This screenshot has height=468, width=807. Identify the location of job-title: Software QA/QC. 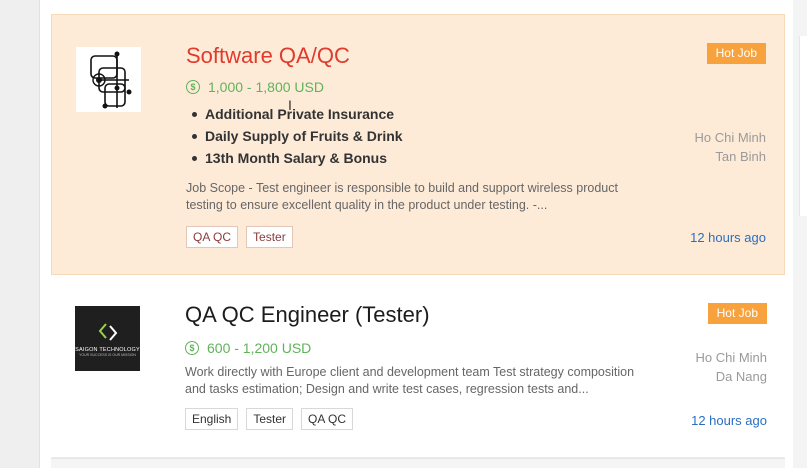
(268, 56).